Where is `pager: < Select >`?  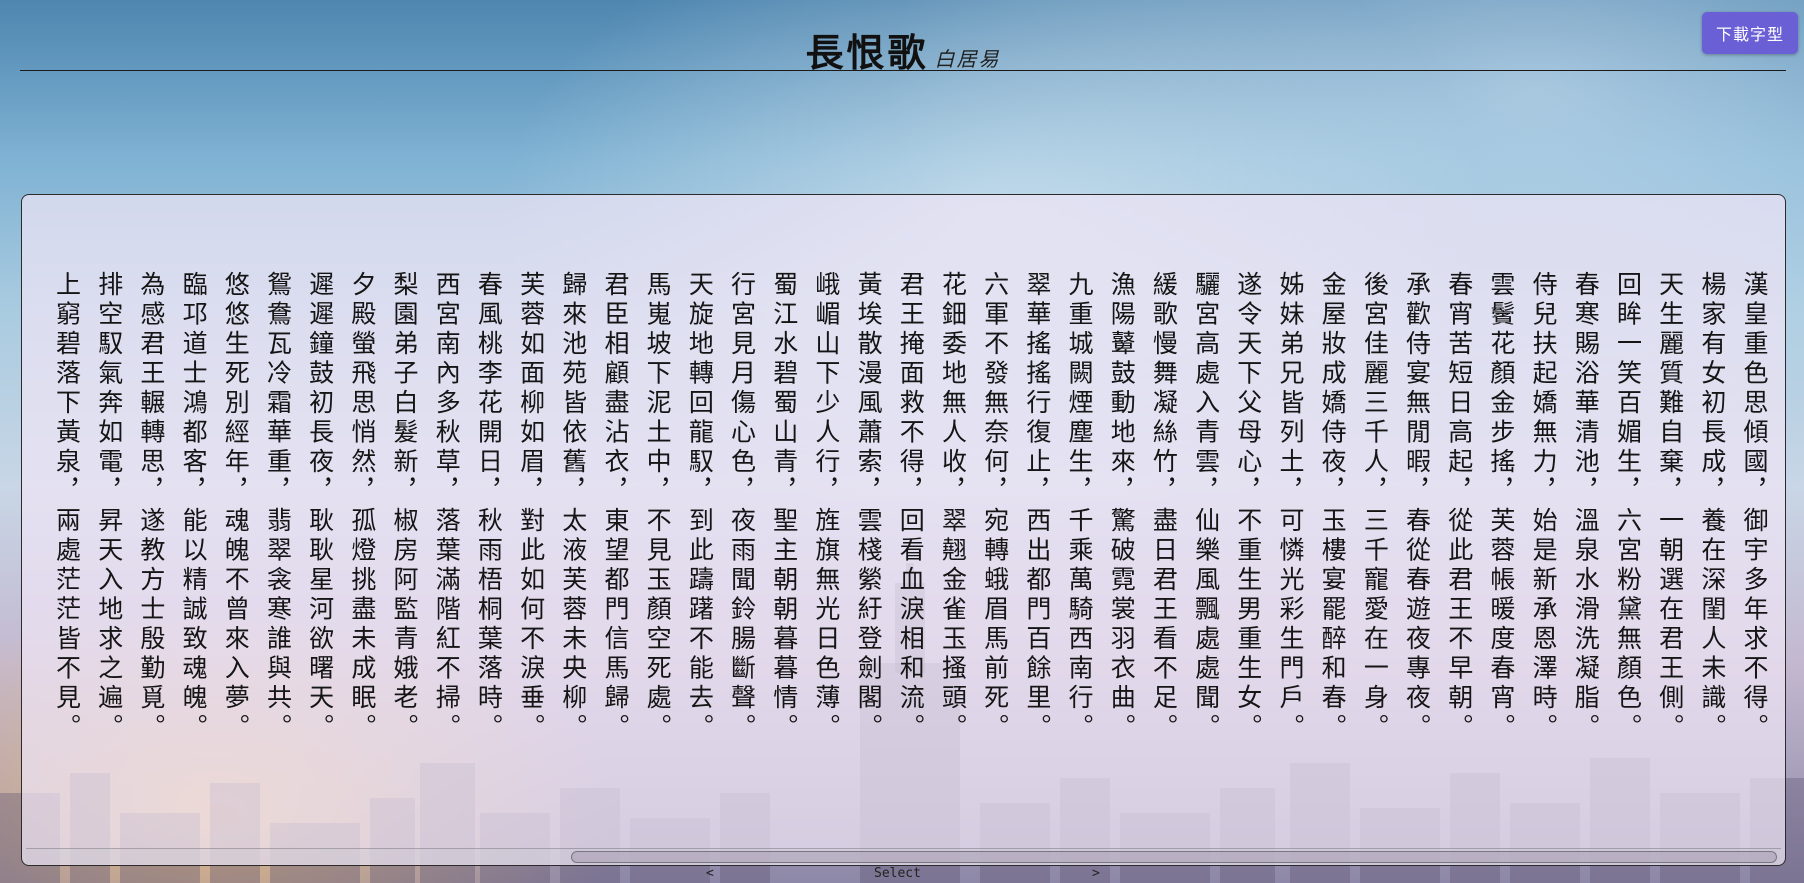
pager: < Select > is located at coordinates (902, 874).